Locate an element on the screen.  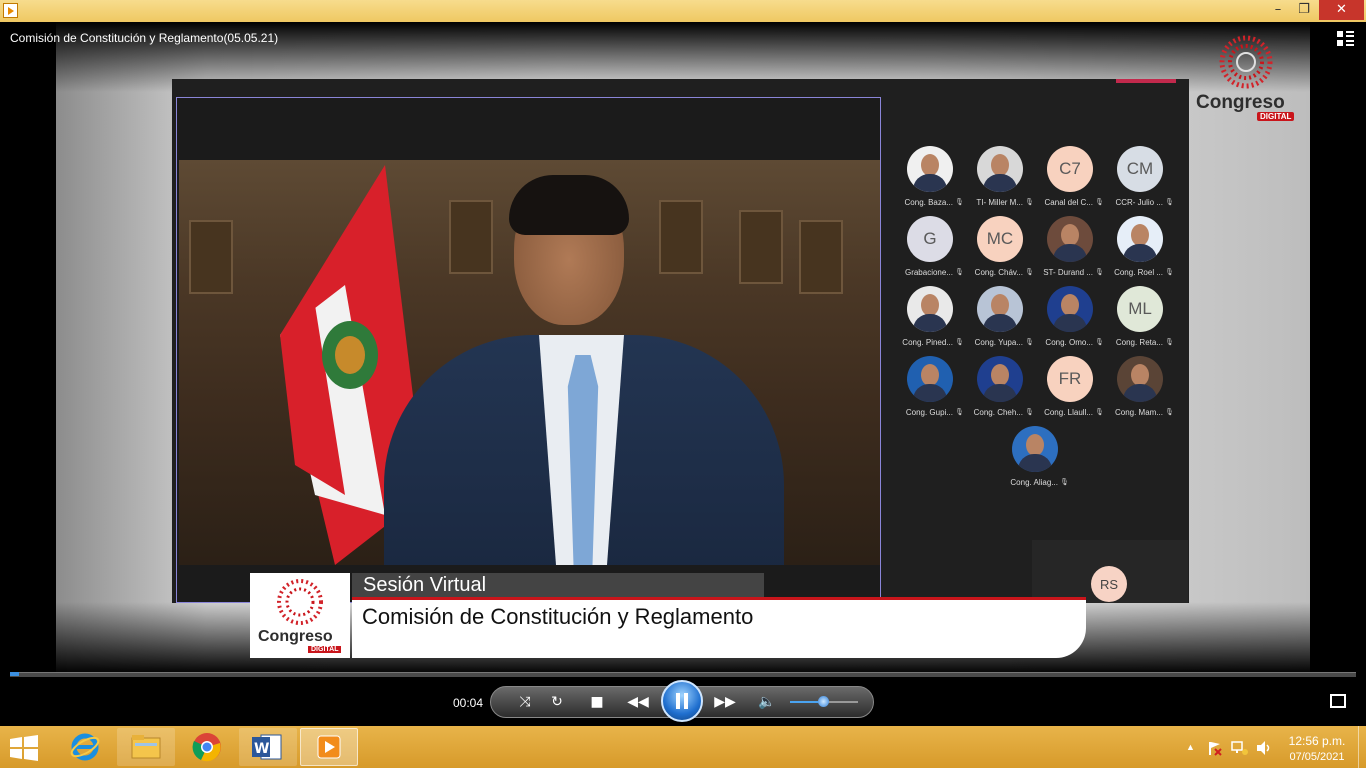
speaker-volume-icon is located at coordinates (1264, 748).